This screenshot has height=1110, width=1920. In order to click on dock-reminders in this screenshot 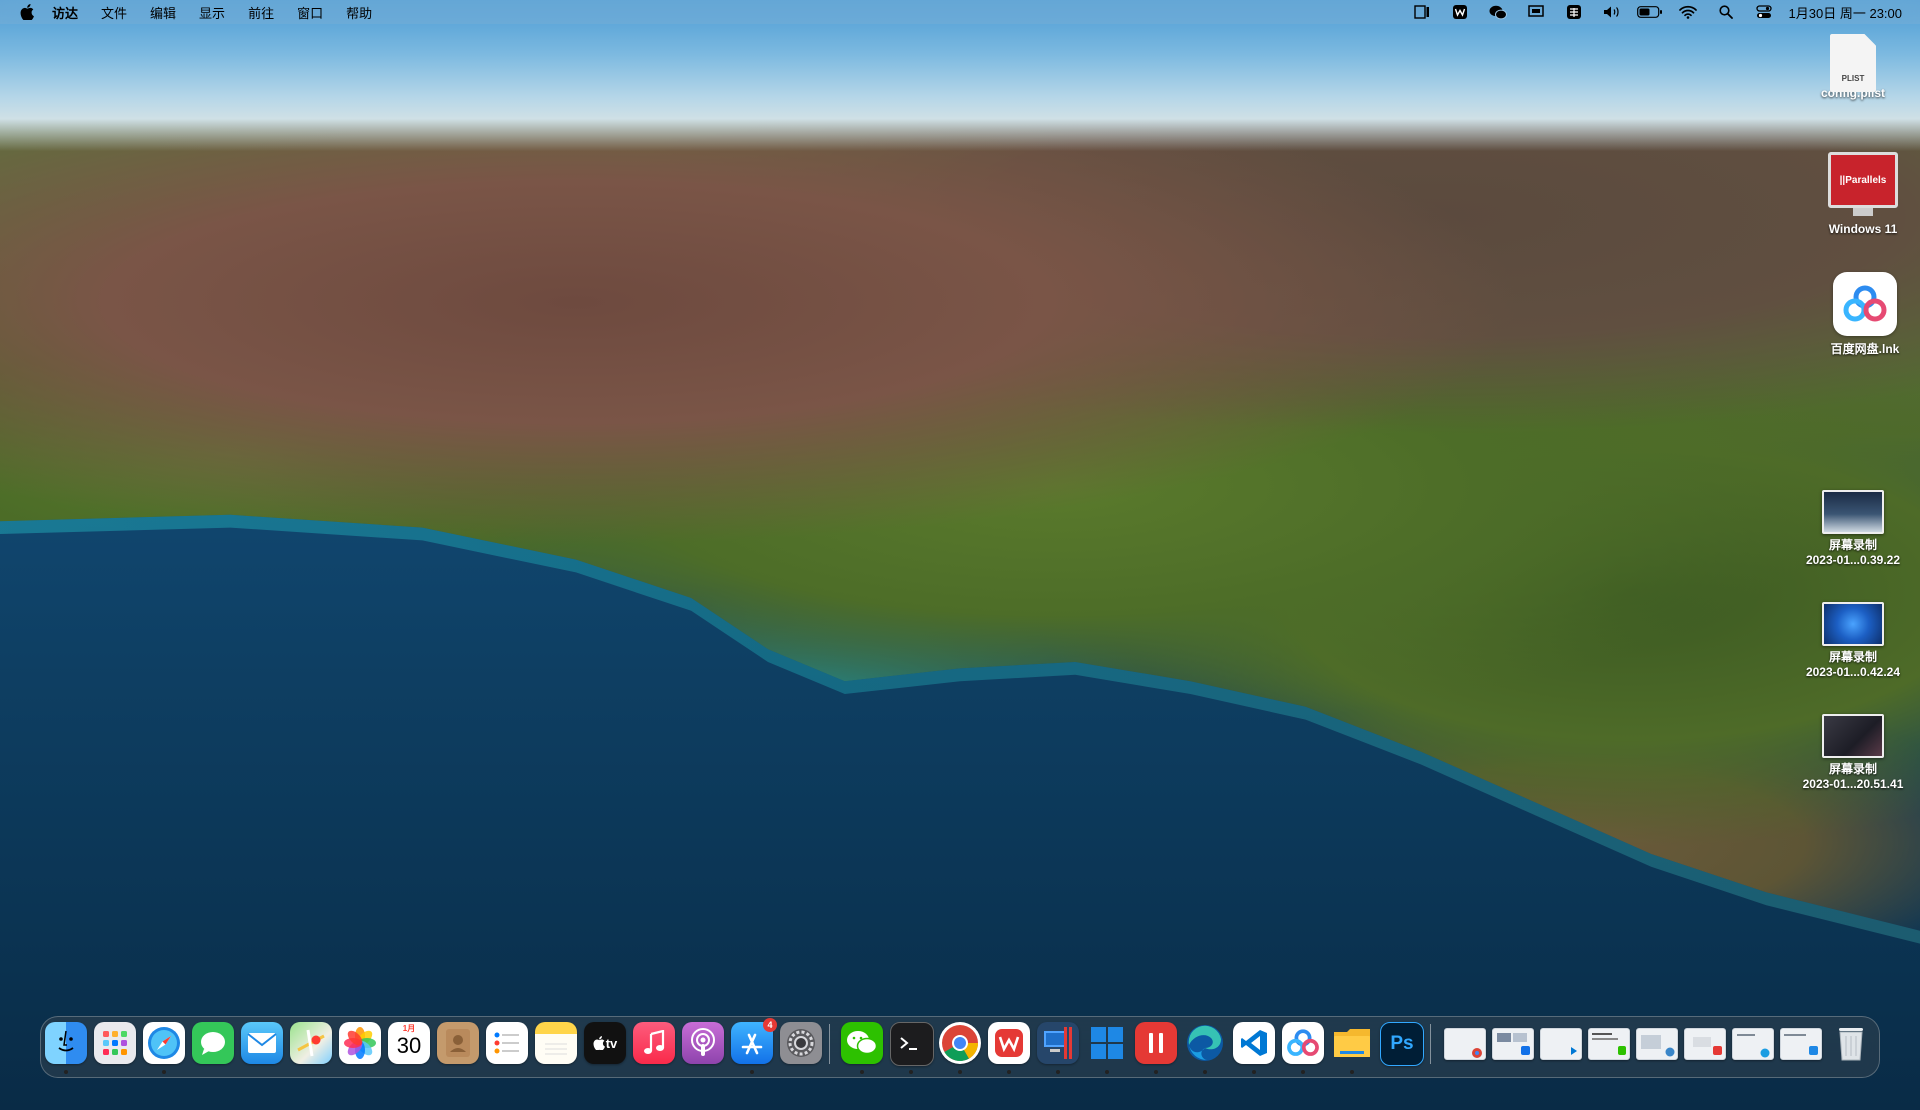, I will do `click(507, 1043)`.